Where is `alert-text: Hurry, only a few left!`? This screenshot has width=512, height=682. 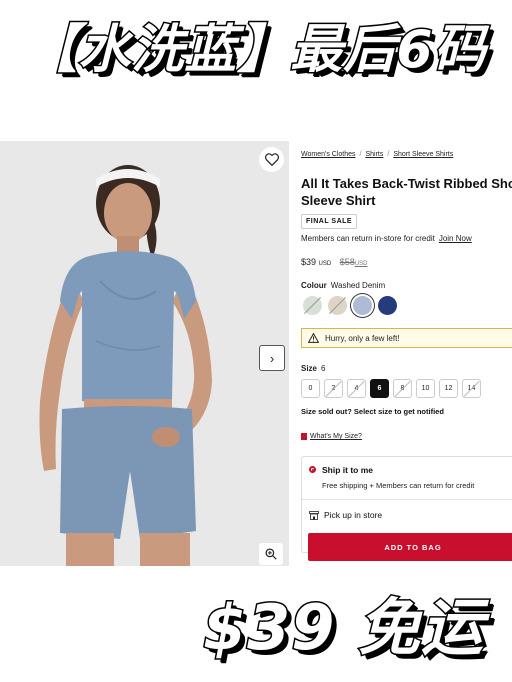 alert-text: Hurry, only a few left! is located at coordinates (362, 338).